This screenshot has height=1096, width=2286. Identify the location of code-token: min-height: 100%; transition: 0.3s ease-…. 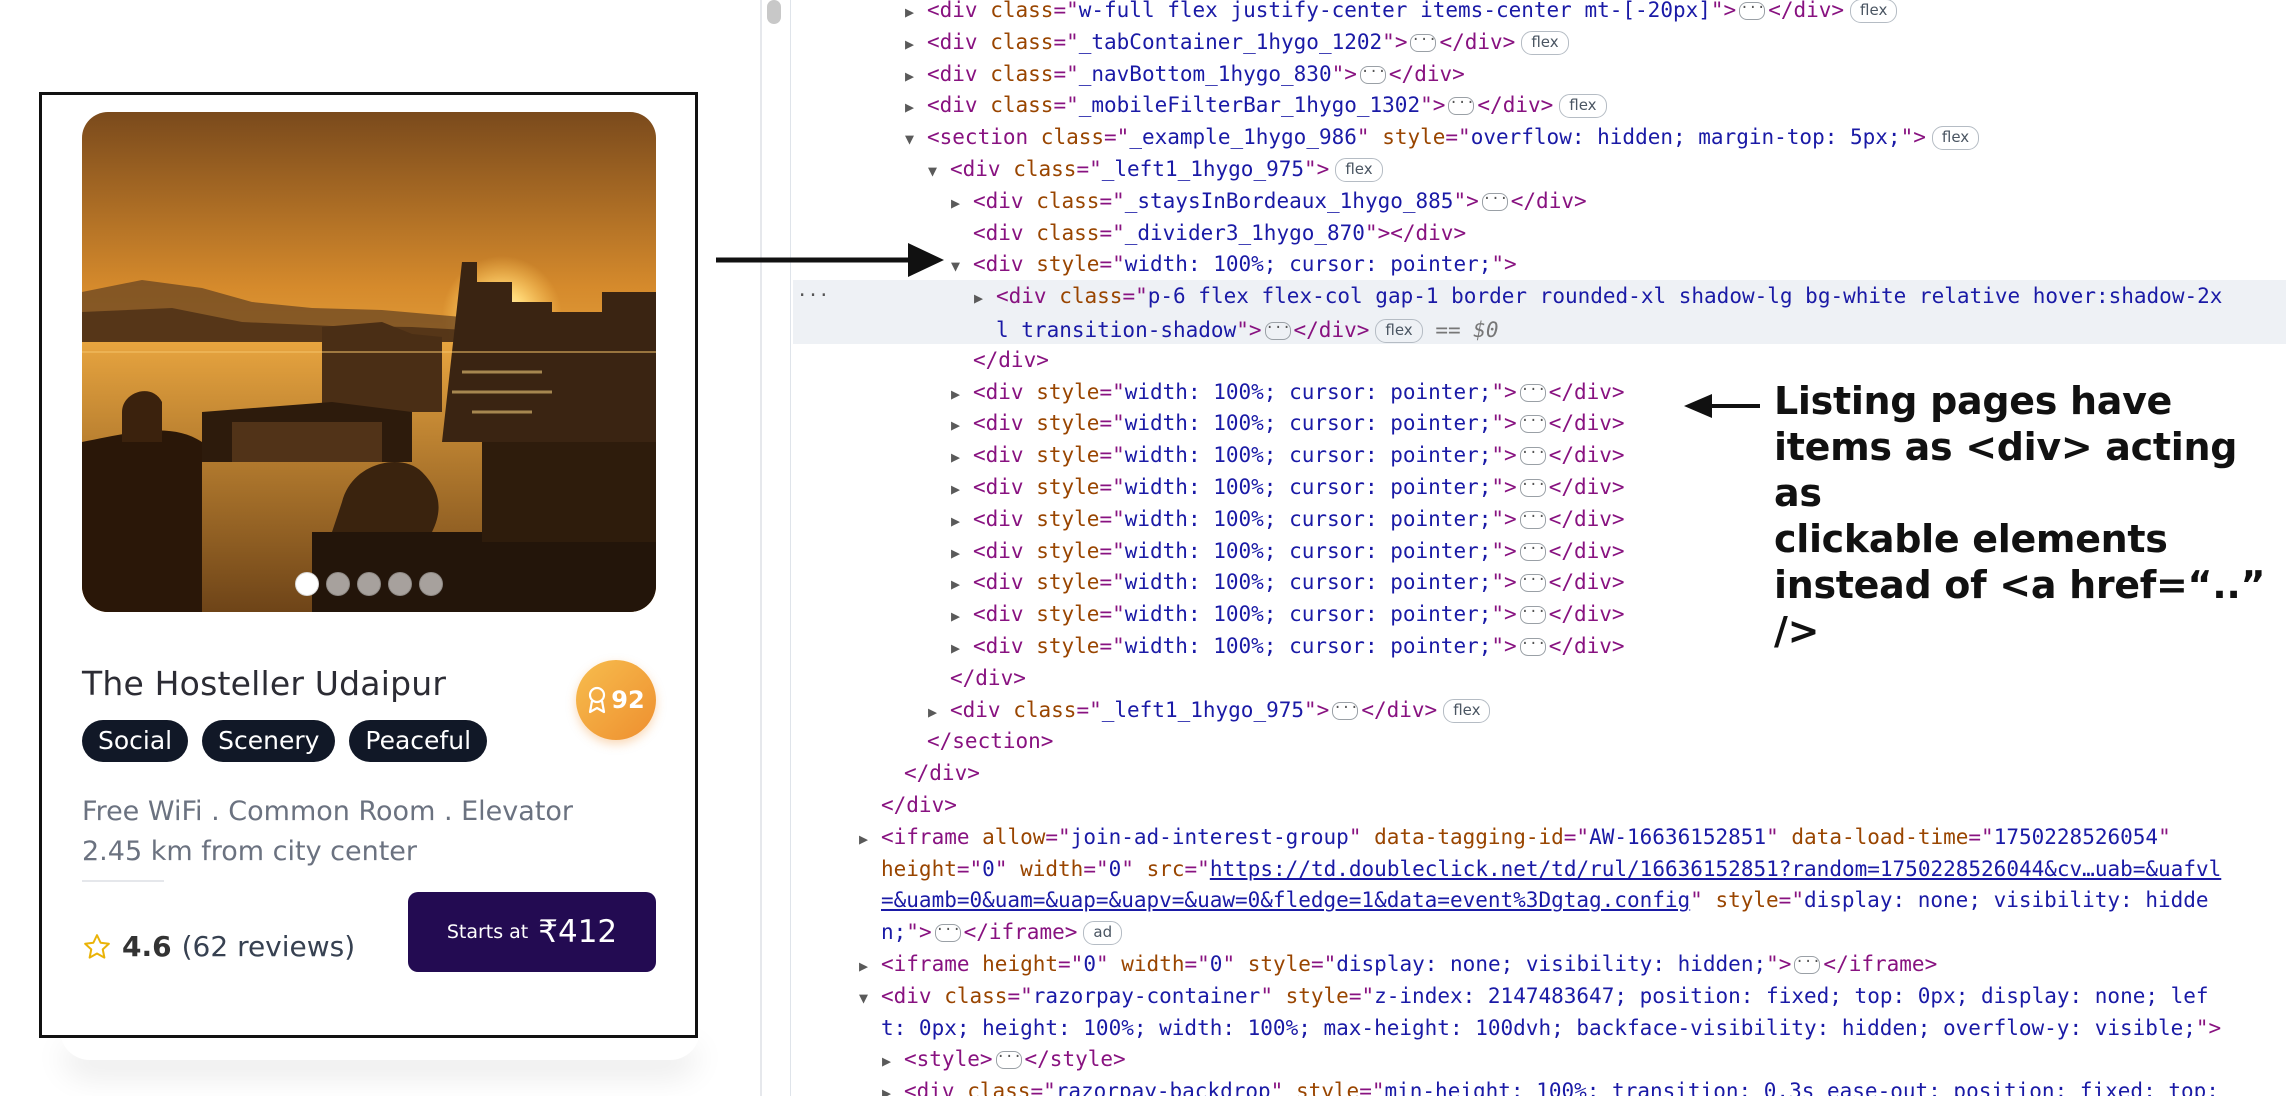
(1801, 1087).